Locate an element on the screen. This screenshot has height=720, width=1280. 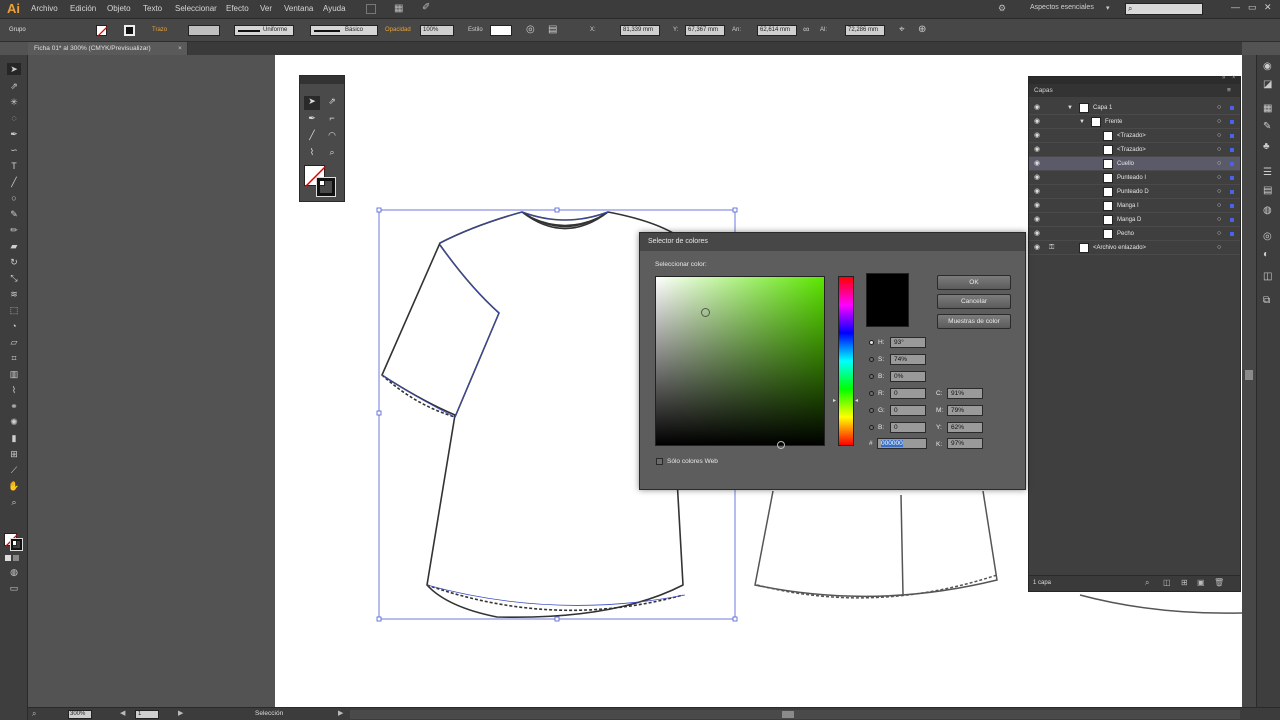
artboard-field: 1 is located at coordinates (147, 714).